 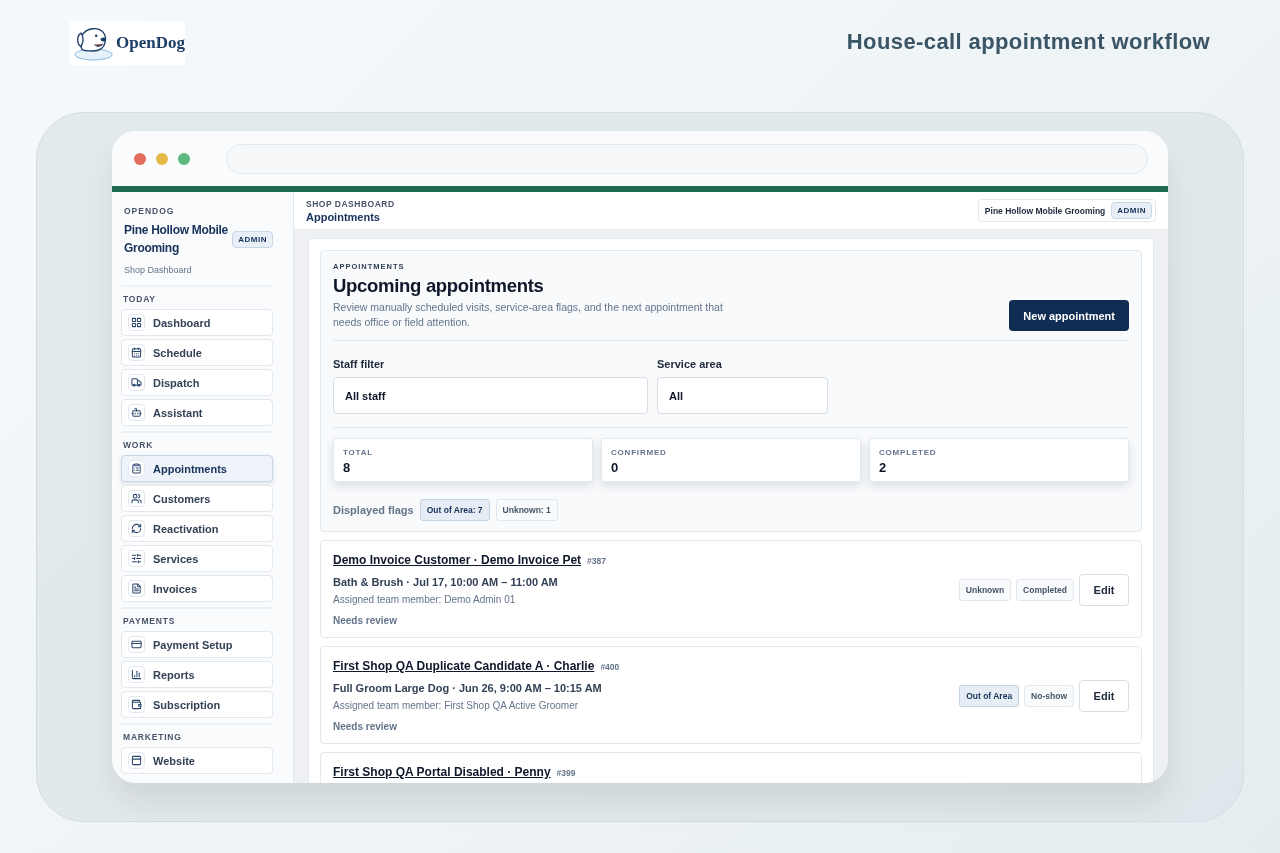 I want to click on sliders-icon, so click(x=136, y=558).